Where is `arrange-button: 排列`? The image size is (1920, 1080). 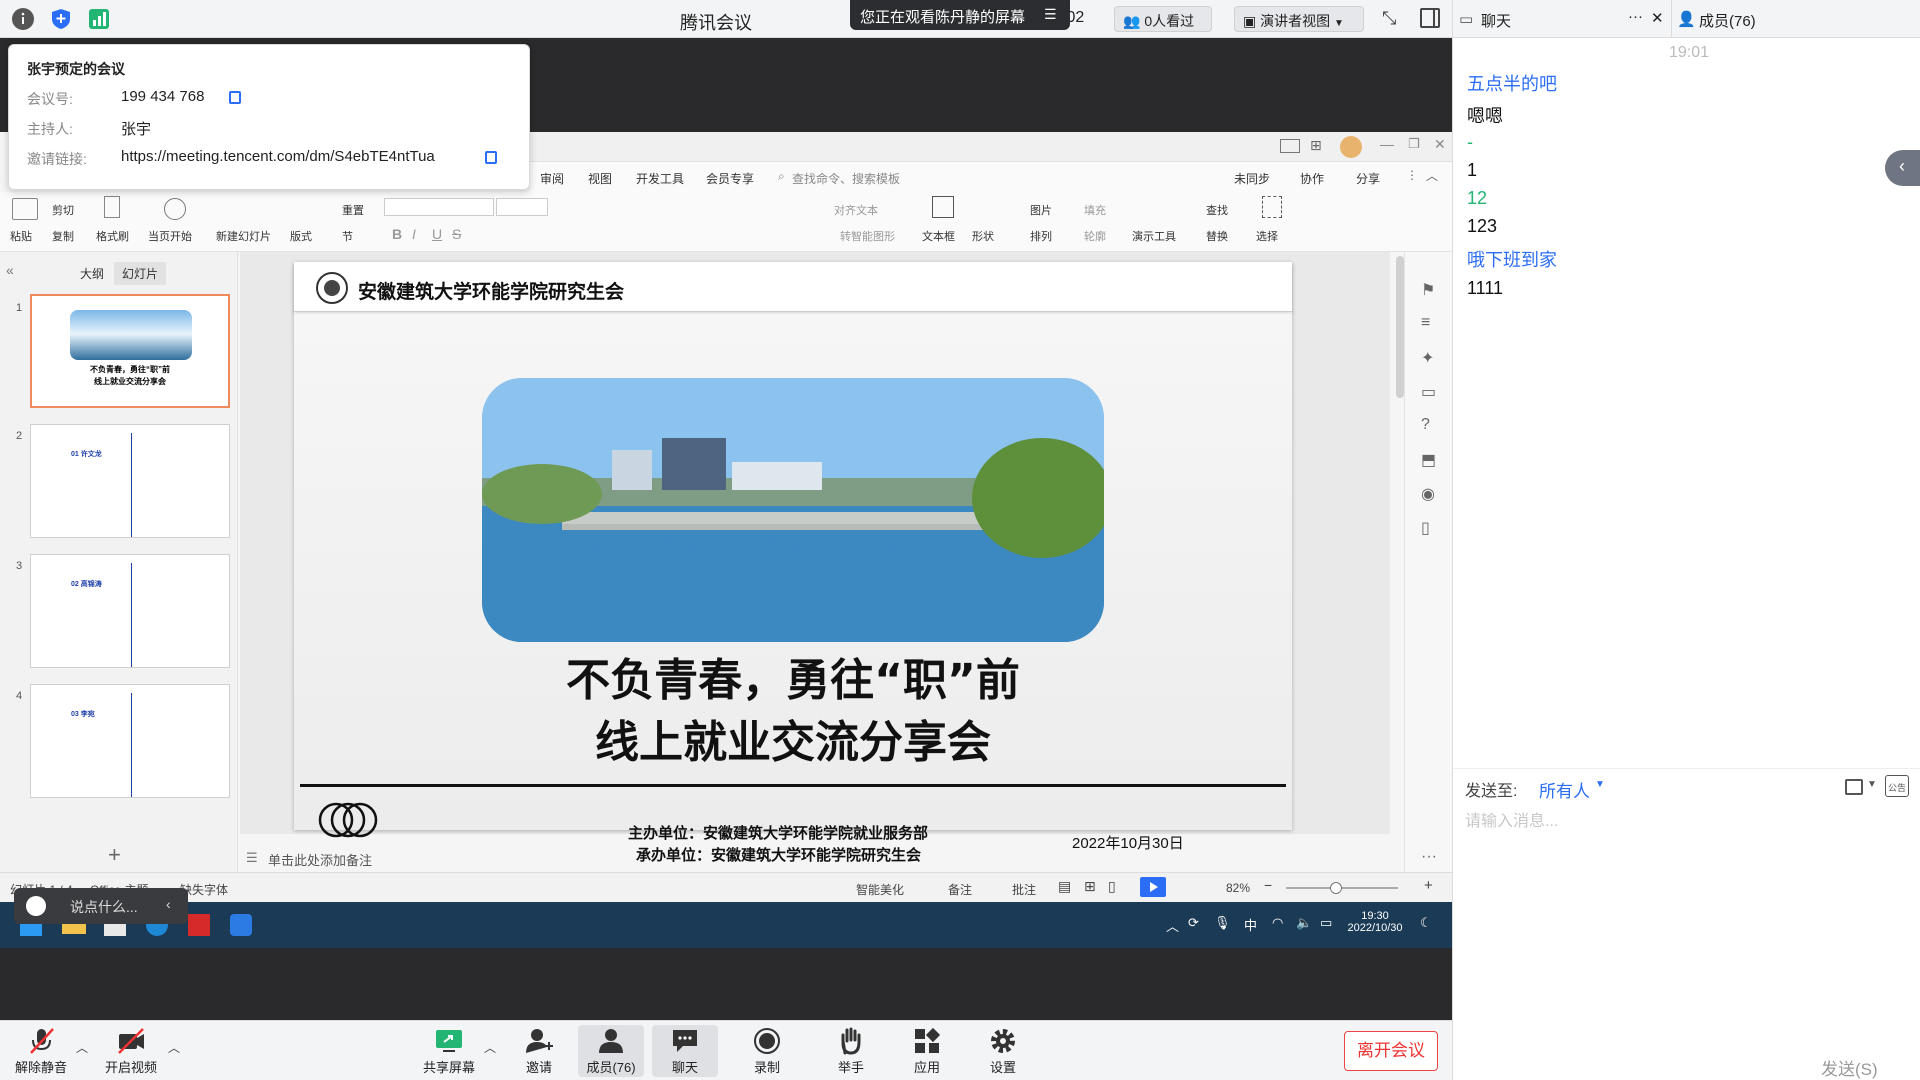 arrange-button: 排列 is located at coordinates (1041, 236).